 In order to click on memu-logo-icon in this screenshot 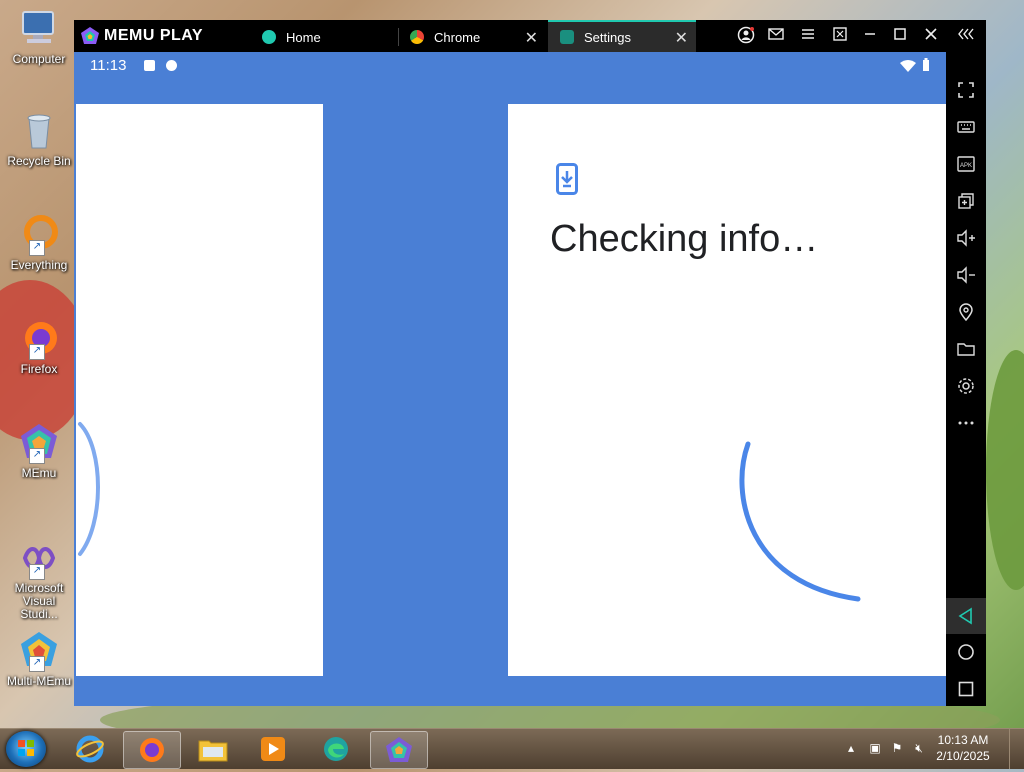, I will do `click(90, 35)`.